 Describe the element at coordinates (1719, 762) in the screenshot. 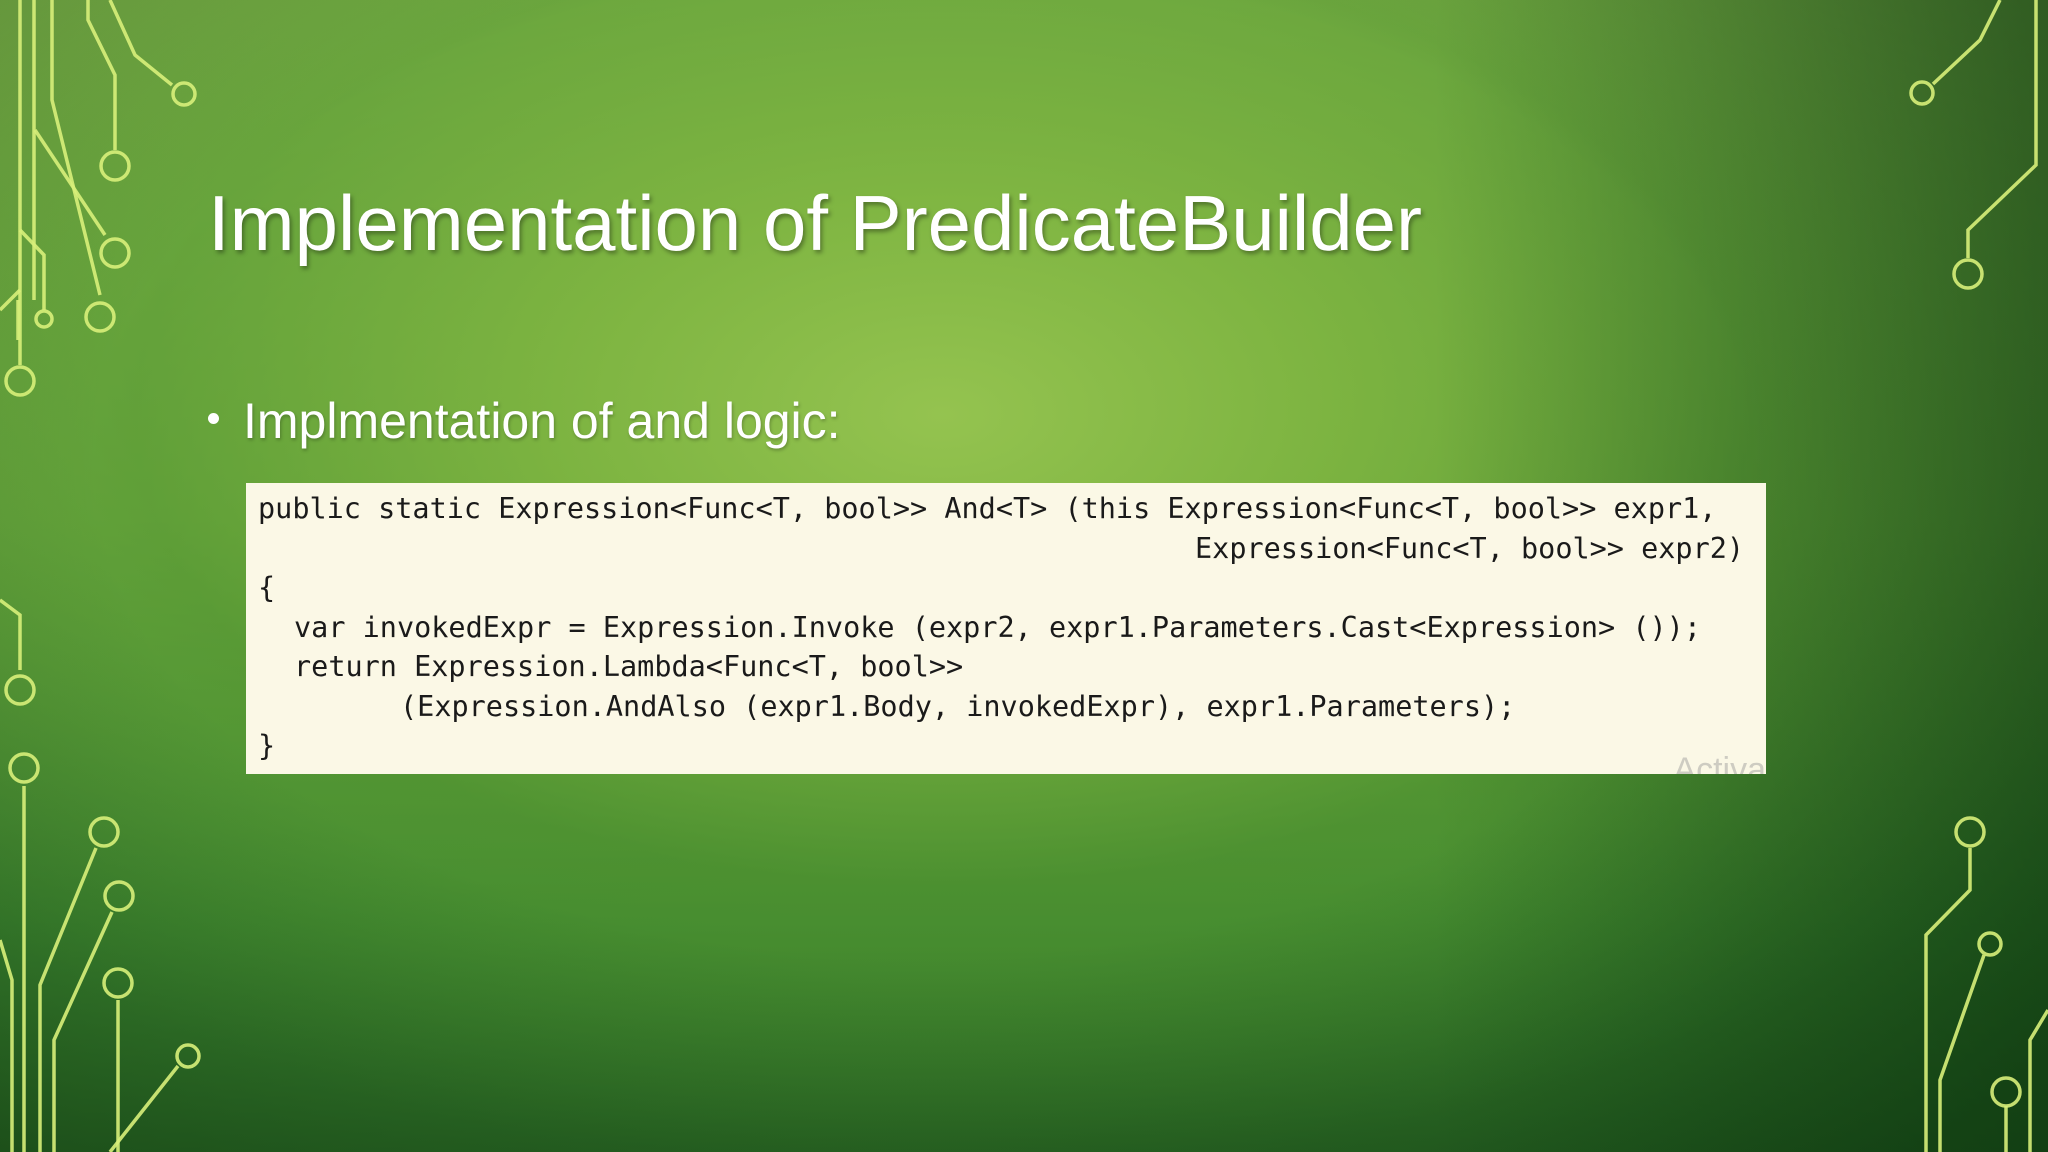

I see `activation-watermark: Activa` at that location.